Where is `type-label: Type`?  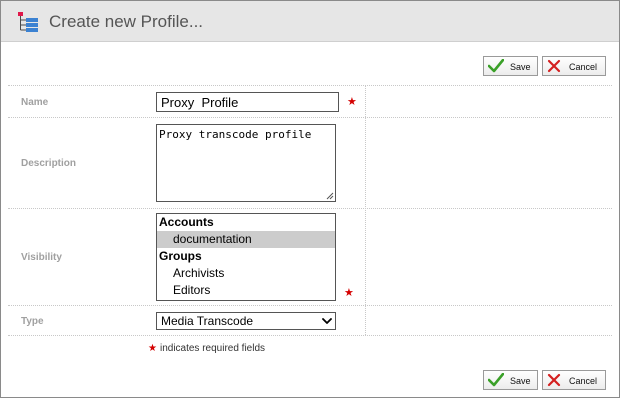 type-label: Type is located at coordinates (32, 321).